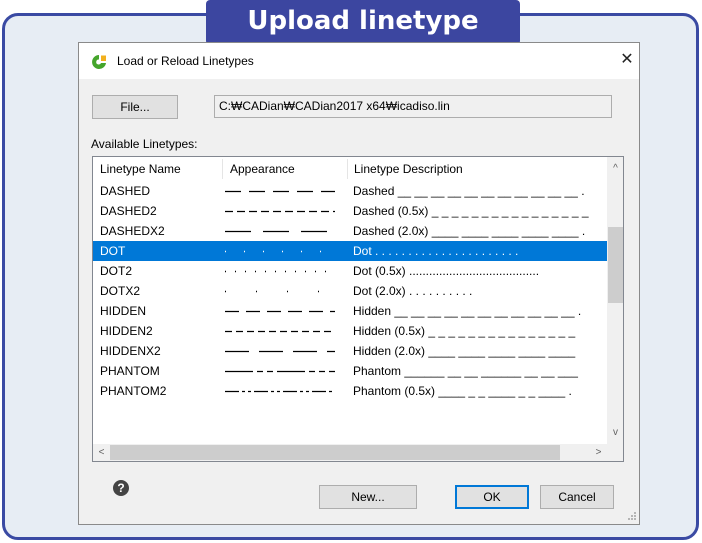  Describe the element at coordinates (413, 106) in the screenshot. I see `file-path-field: C:₩CADian₩CADian2017 x64₩icadiso.lin` at that location.